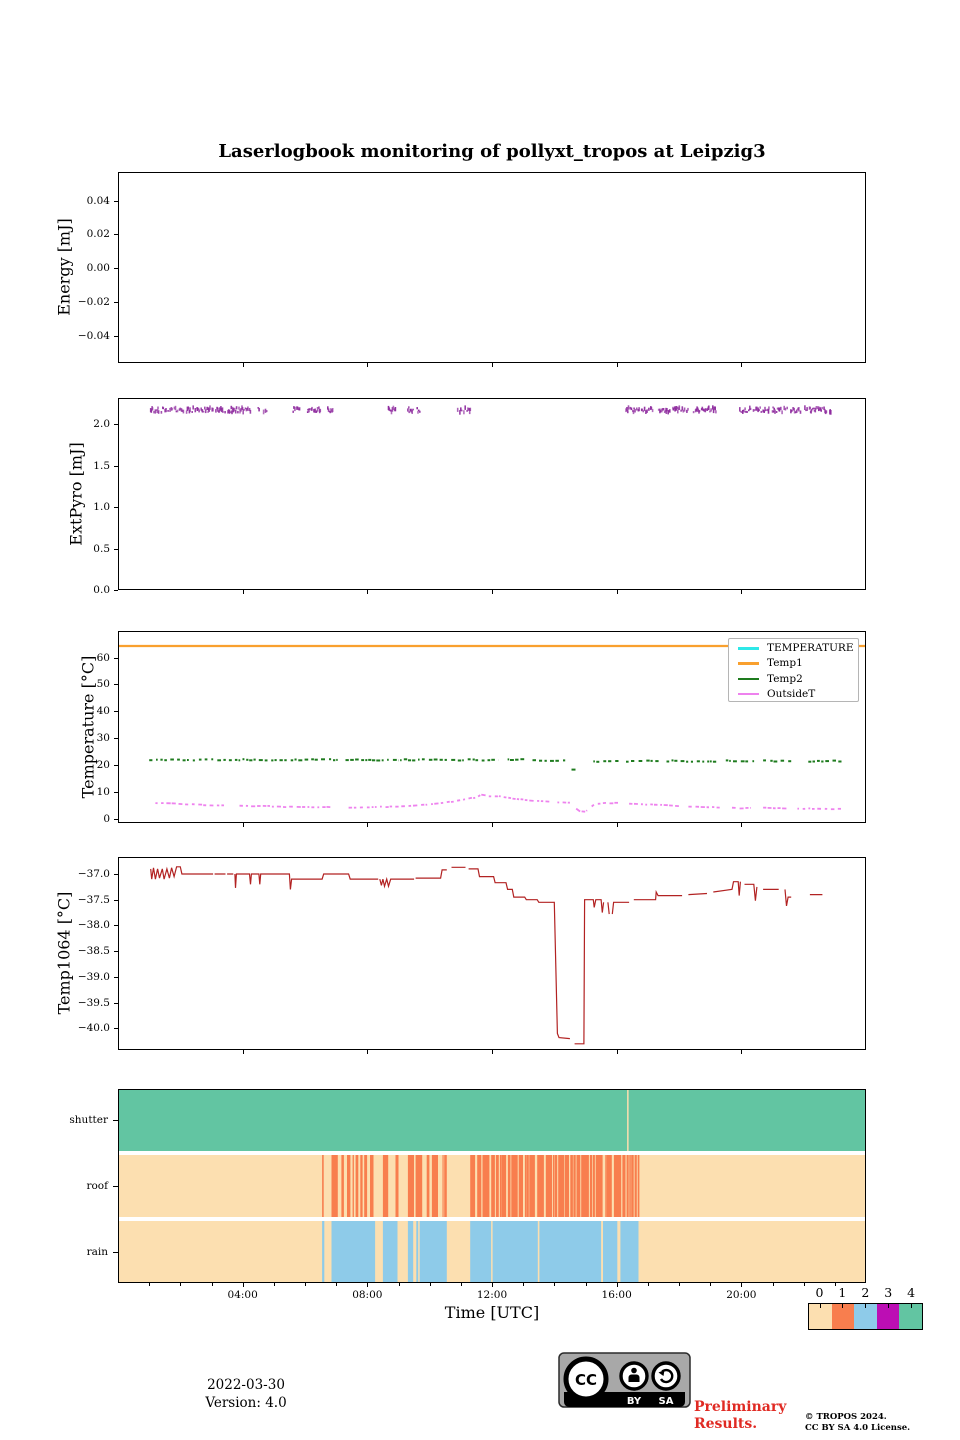  I want to click on y-tick-label: −37.5, so click(93, 899).